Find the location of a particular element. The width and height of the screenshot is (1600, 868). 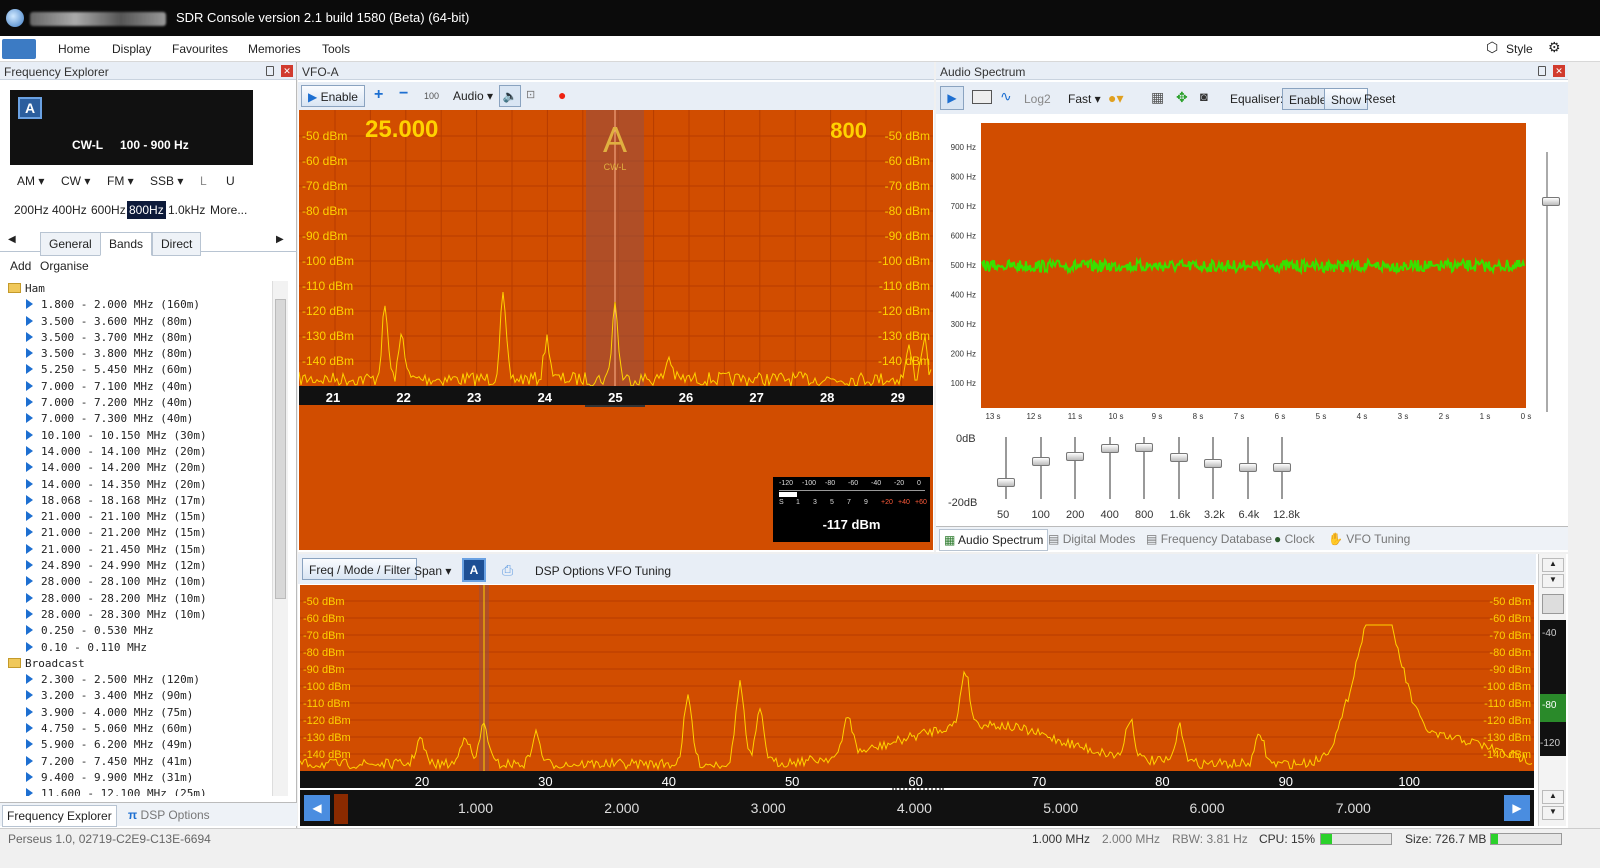

band-item: 3.500 - 3.600 MHz (80m) is located at coordinates (139, 322).